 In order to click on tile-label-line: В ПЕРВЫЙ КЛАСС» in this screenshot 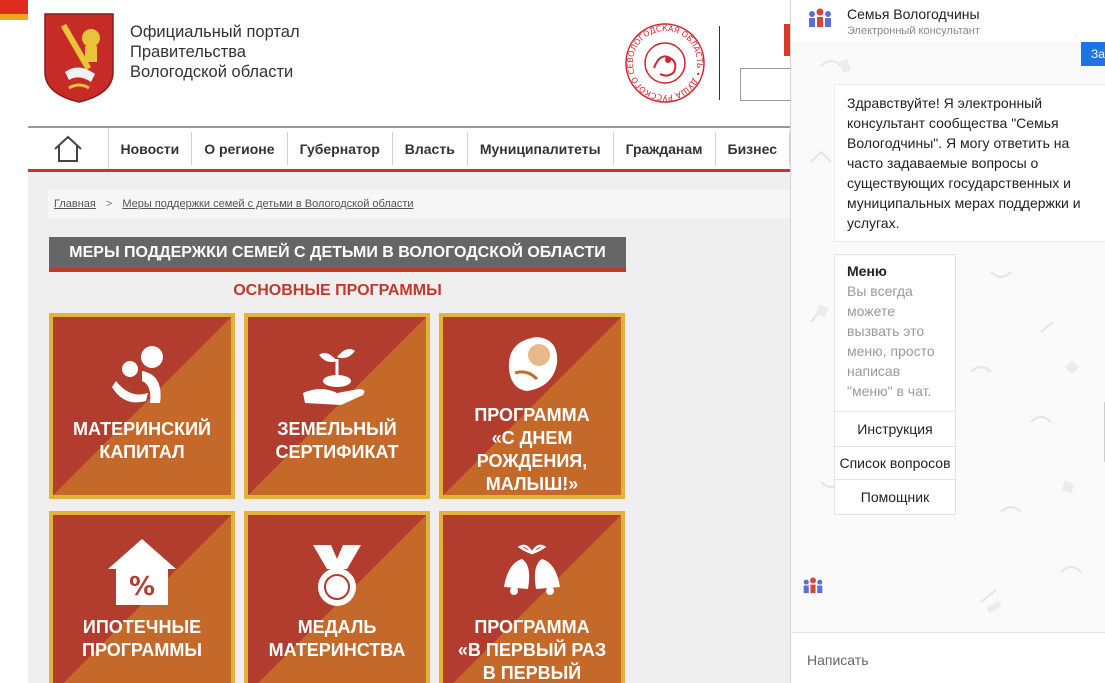, I will do `click(532, 673)`.